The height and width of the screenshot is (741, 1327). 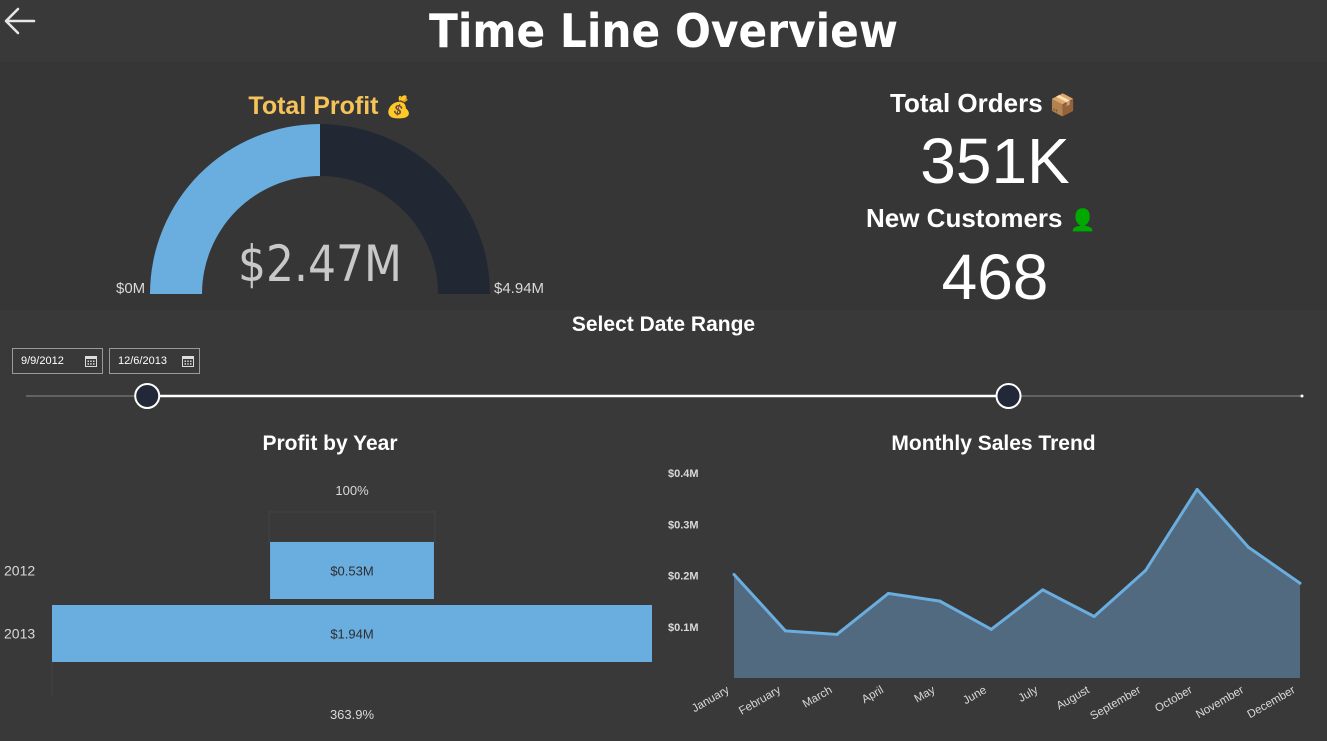 What do you see at coordinates (19, 571) in the screenshot?
I see `funnel-category-label: 2012` at bounding box center [19, 571].